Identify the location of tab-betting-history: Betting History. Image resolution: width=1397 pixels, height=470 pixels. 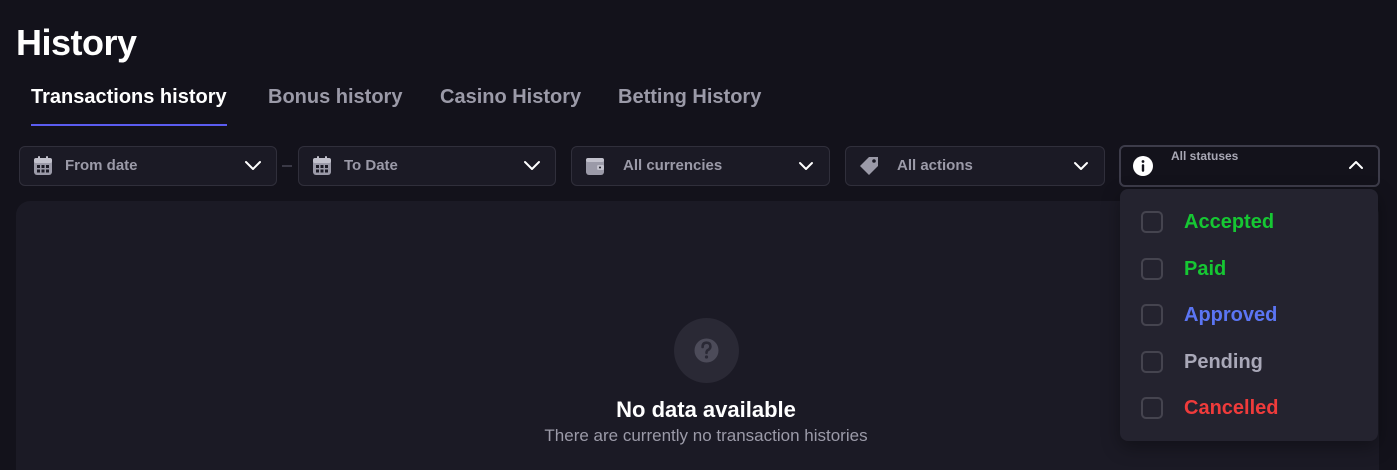
(689, 101).